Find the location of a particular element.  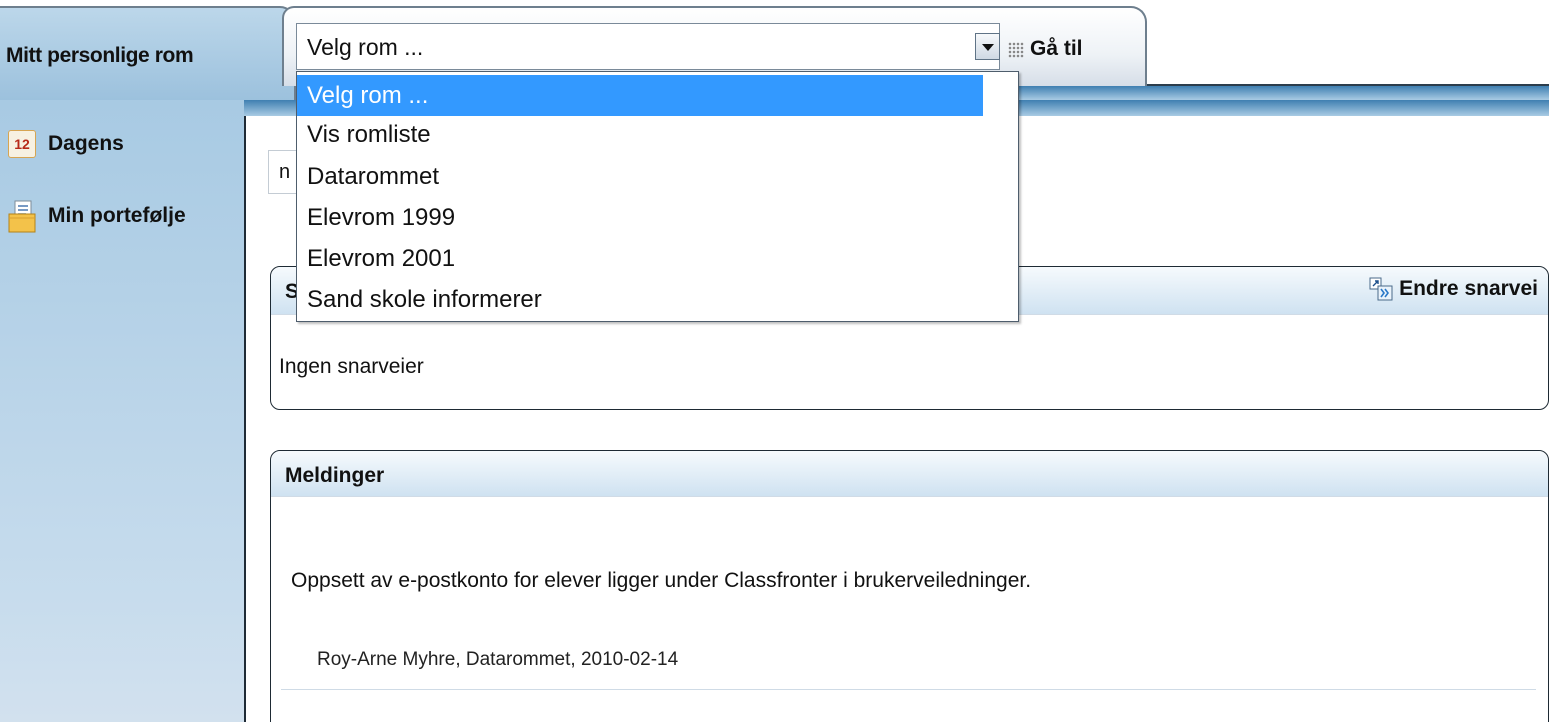

sidebar-item-portfolio: Min portefølje is located at coordinates (97, 216).